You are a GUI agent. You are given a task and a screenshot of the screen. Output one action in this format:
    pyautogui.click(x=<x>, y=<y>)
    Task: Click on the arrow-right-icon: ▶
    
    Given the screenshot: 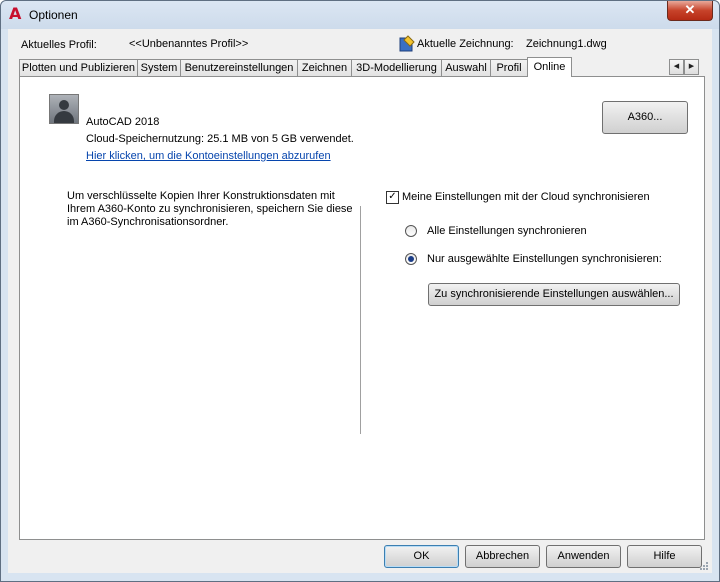 What is the action you would take?
    pyautogui.click(x=691, y=66)
    